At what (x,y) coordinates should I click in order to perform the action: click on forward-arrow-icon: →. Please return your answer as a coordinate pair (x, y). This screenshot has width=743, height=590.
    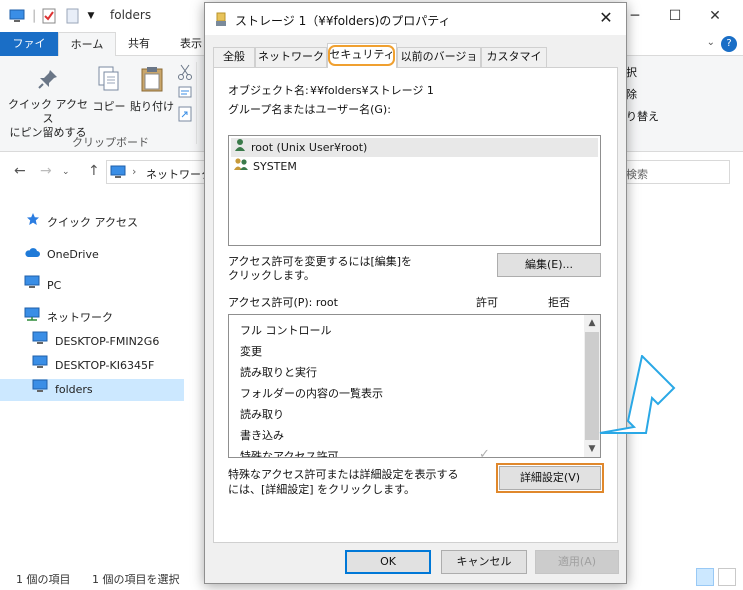
    Looking at the image, I should click on (46, 171).